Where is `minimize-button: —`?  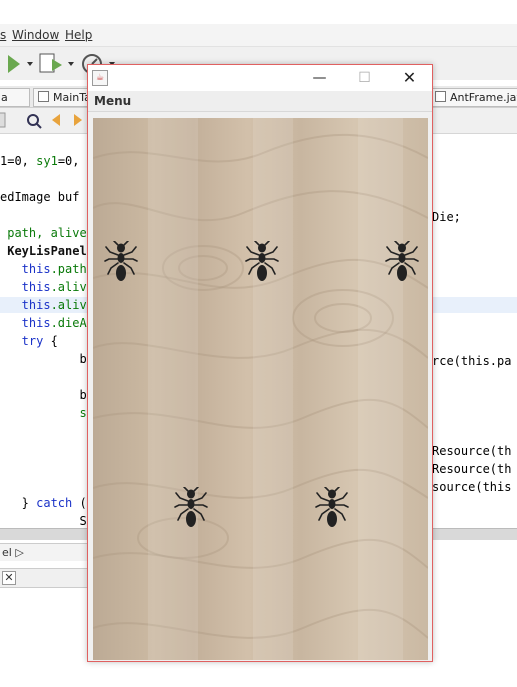 minimize-button: — is located at coordinates (319, 78).